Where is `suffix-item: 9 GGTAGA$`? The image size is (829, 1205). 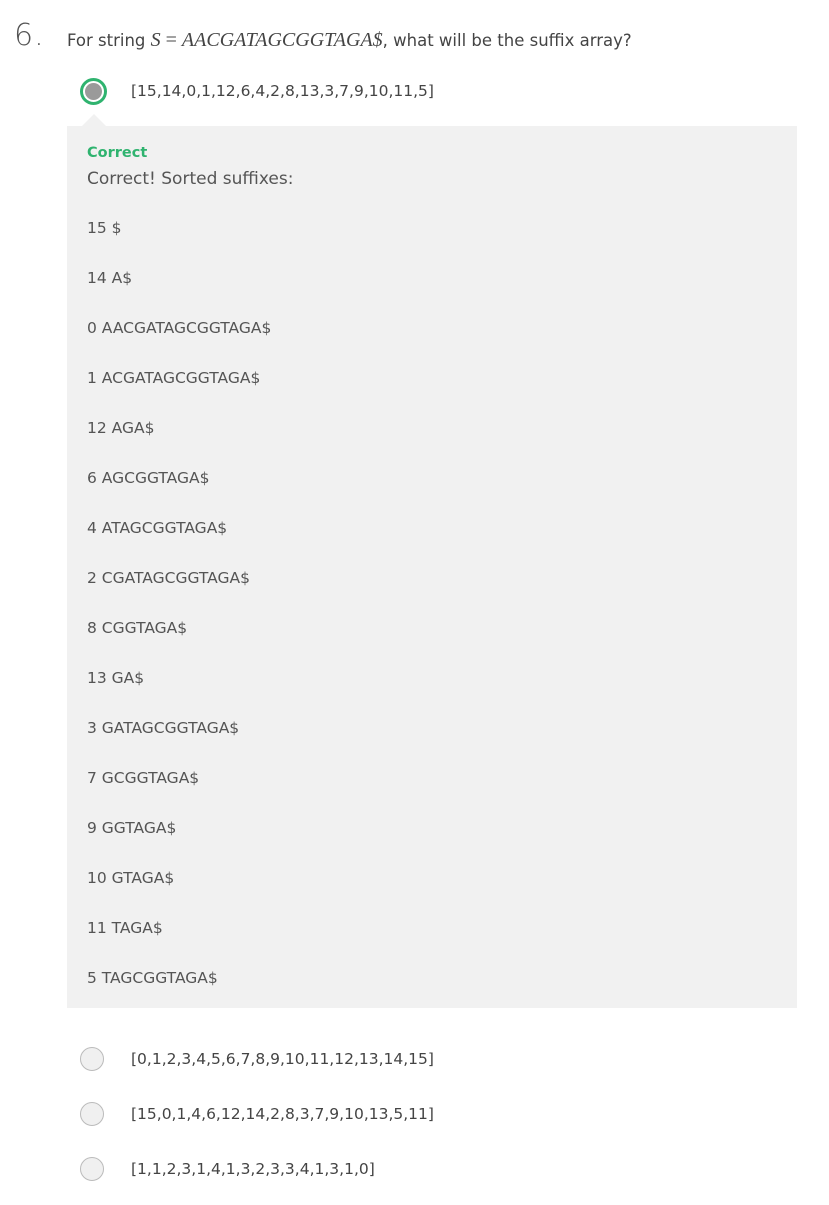
suffix-item: 9 GGTAGA$ is located at coordinates (132, 828).